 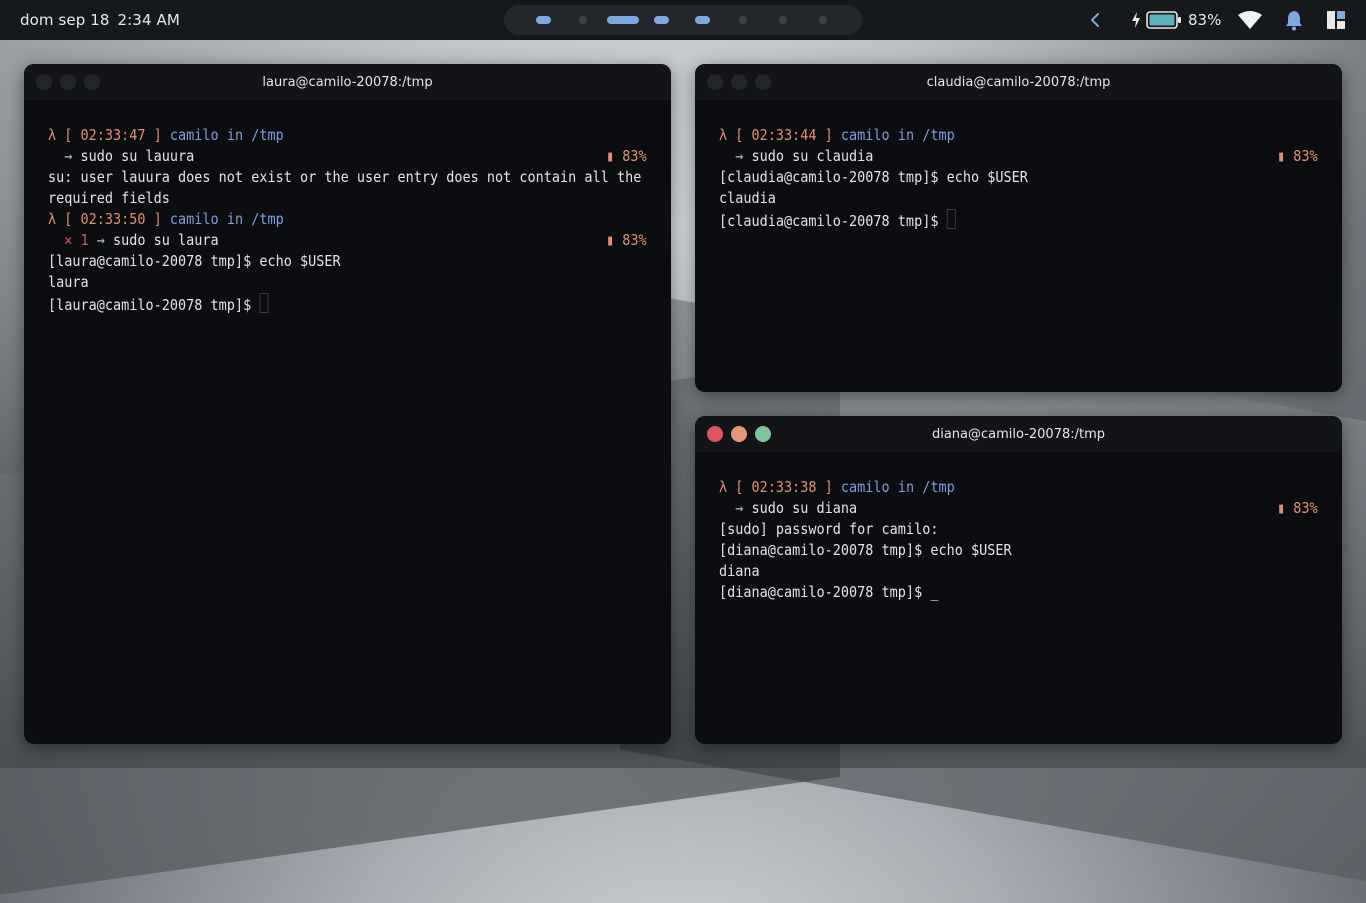 What do you see at coordinates (354, 198) in the screenshot?
I see `terminal-line: required fields` at bounding box center [354, 198].